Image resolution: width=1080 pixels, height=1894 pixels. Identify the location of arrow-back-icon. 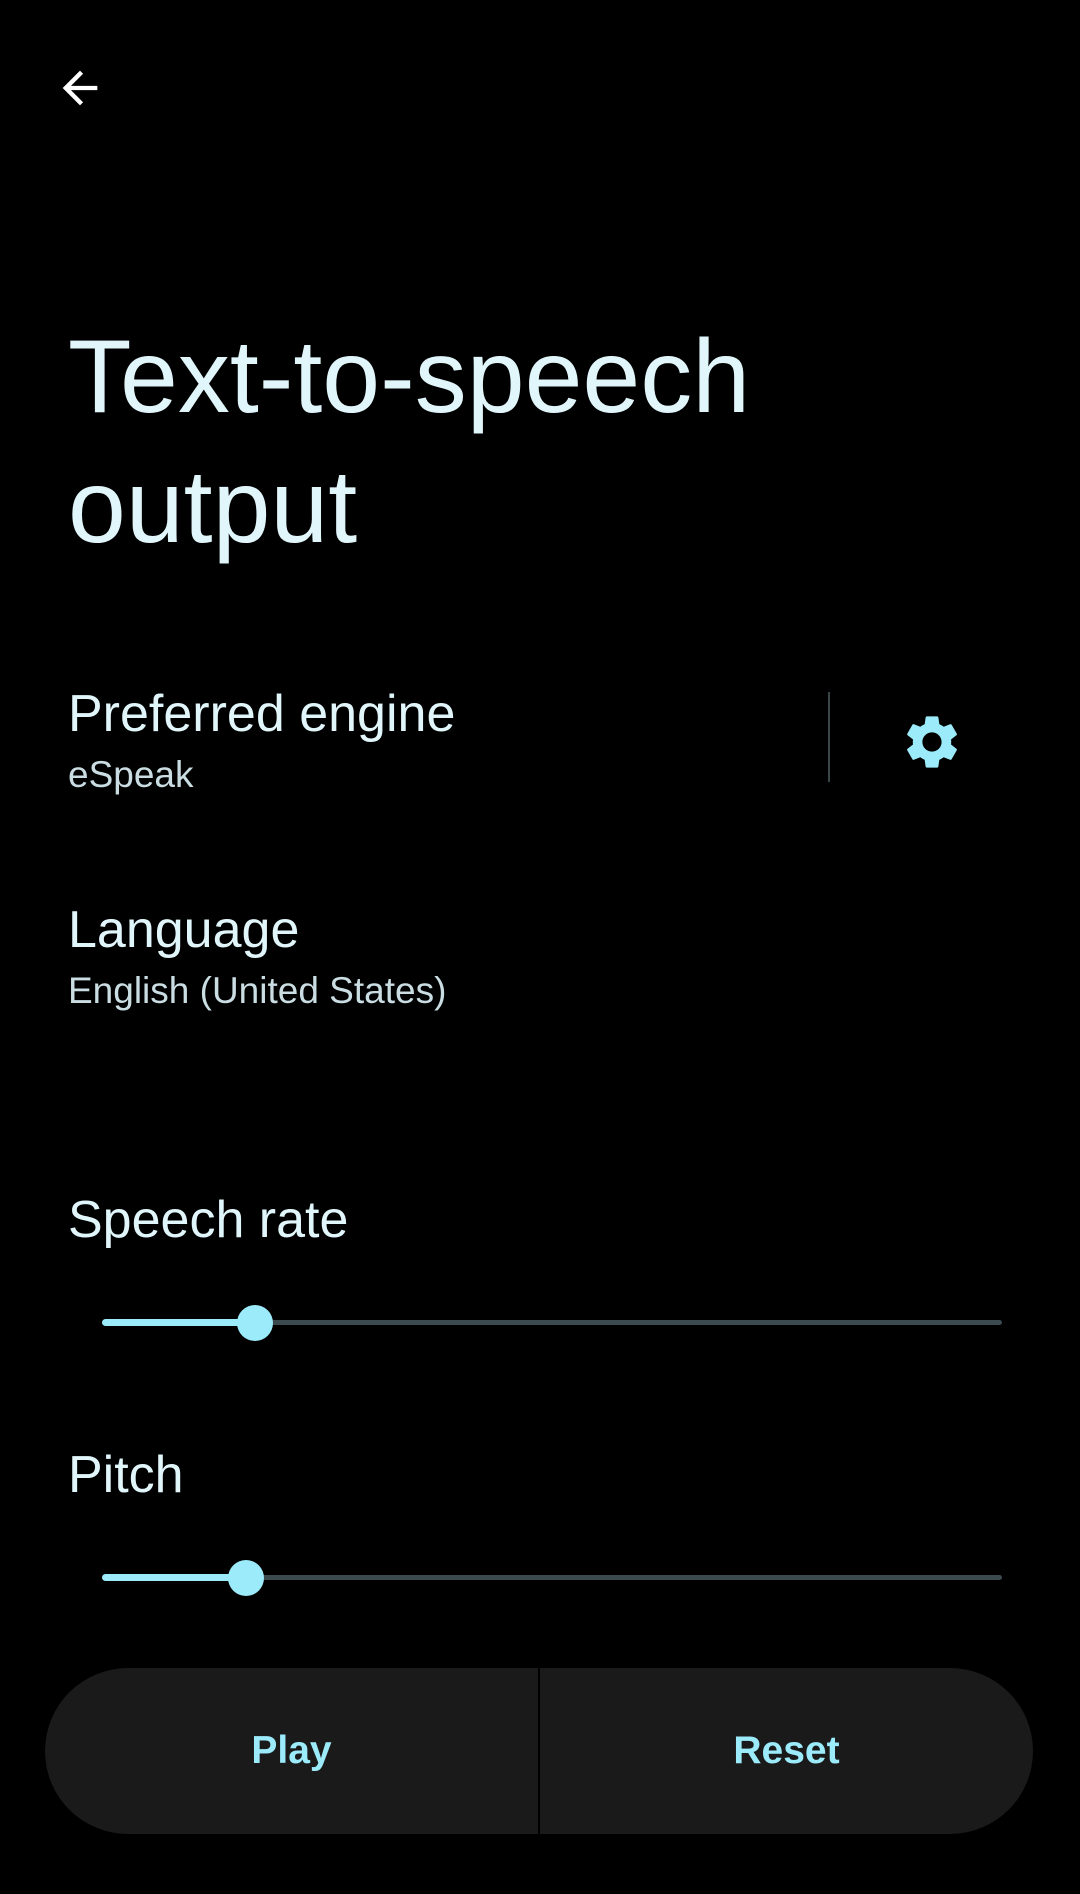
(80, 88).